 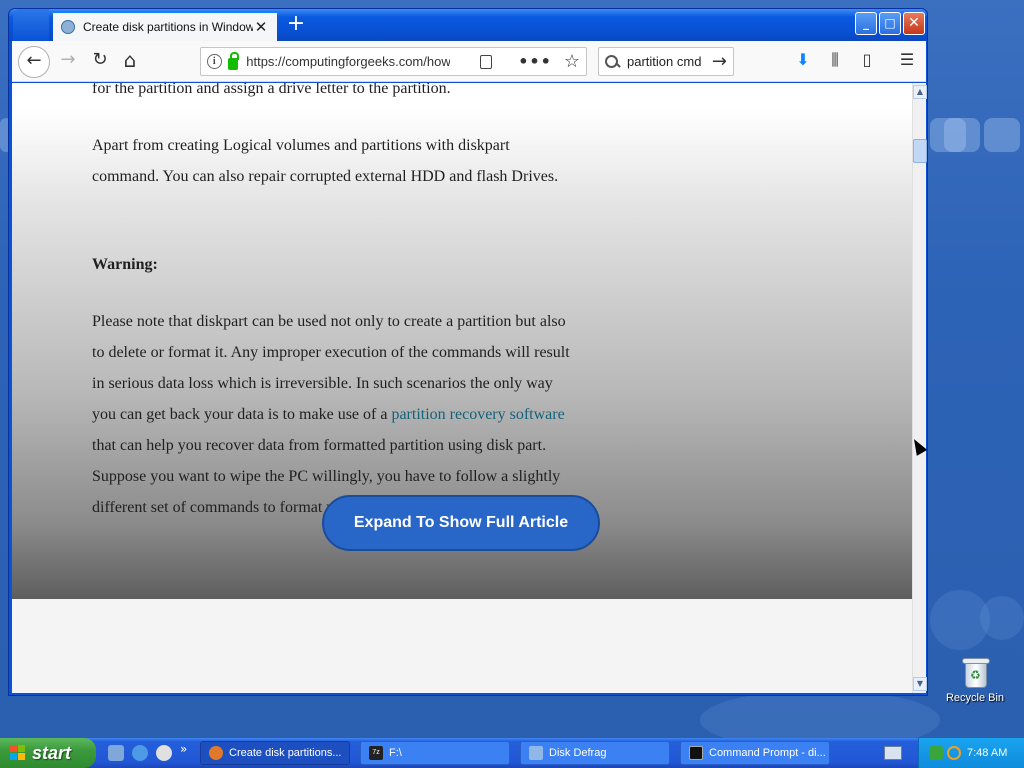 I want to click on reader-view-icon, so click(x=486, y=61).